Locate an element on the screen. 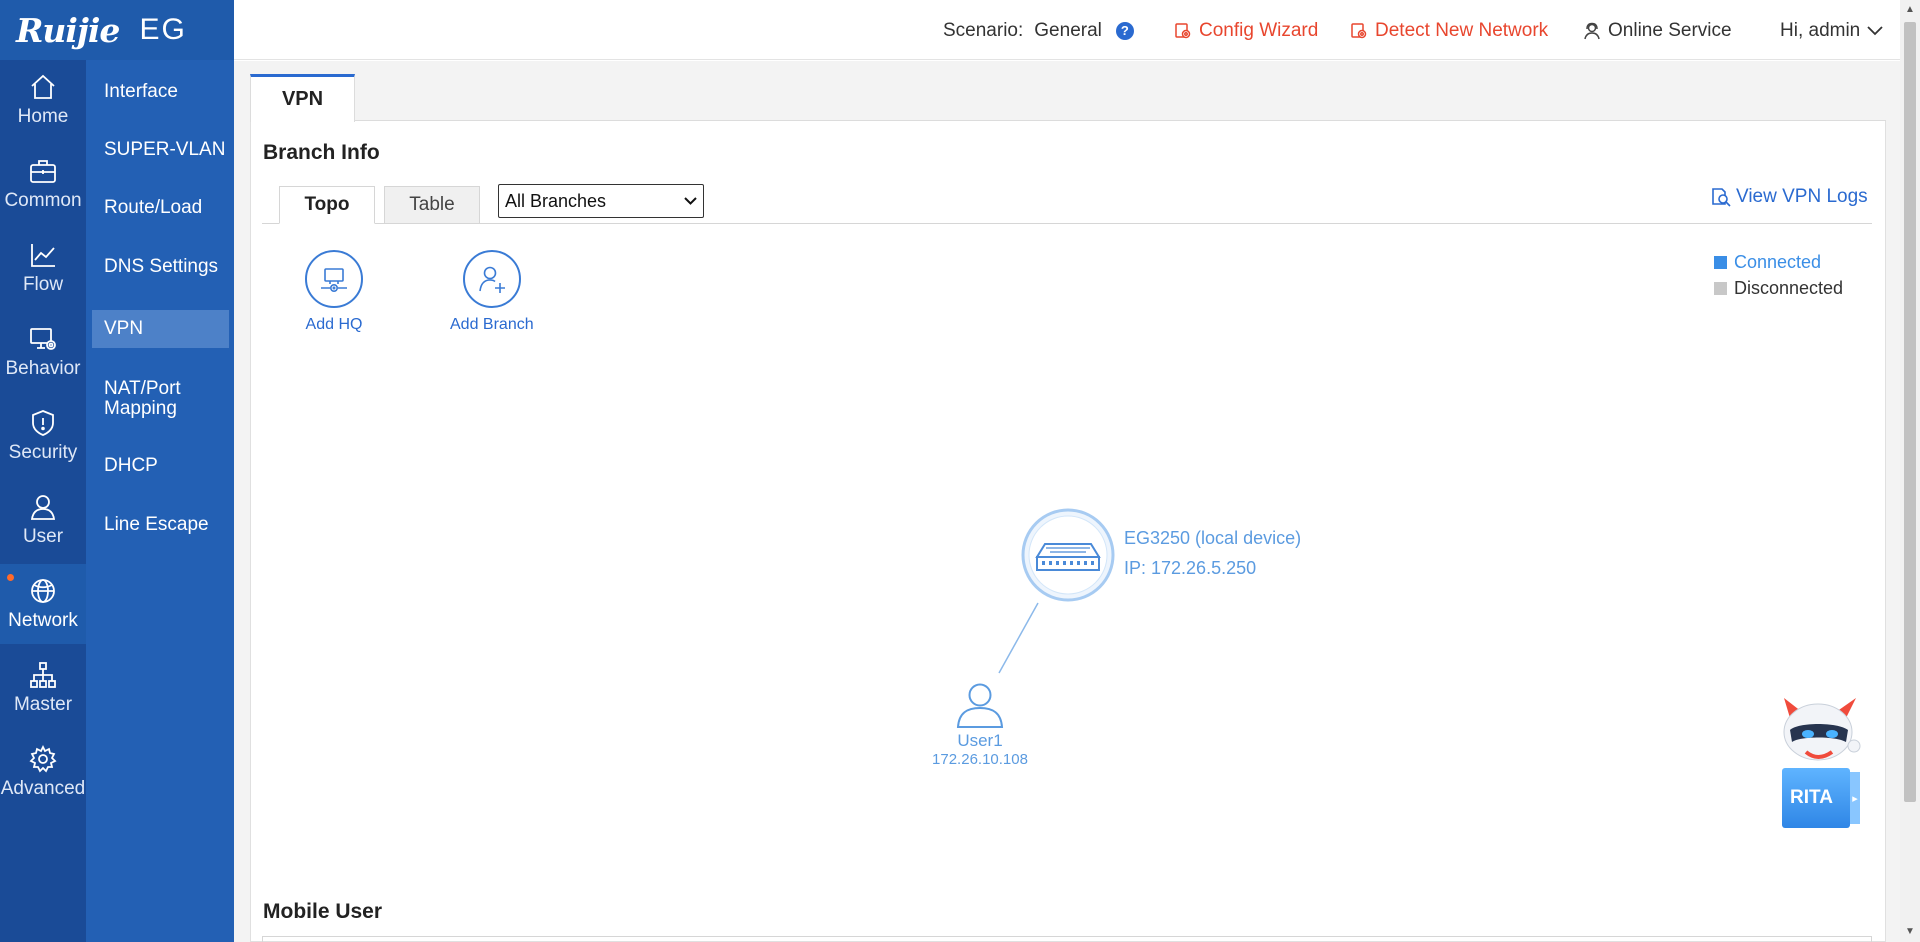 The image size is (1920, 942). mobile-user-table is located at coordinates (1067, 939).